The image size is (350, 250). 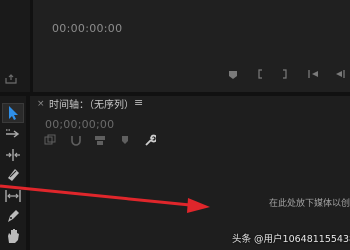 What do you see at coordinates (13, 236) in the screenshot?
I see `hand-tool-icon` at bounding box center [13, 236].